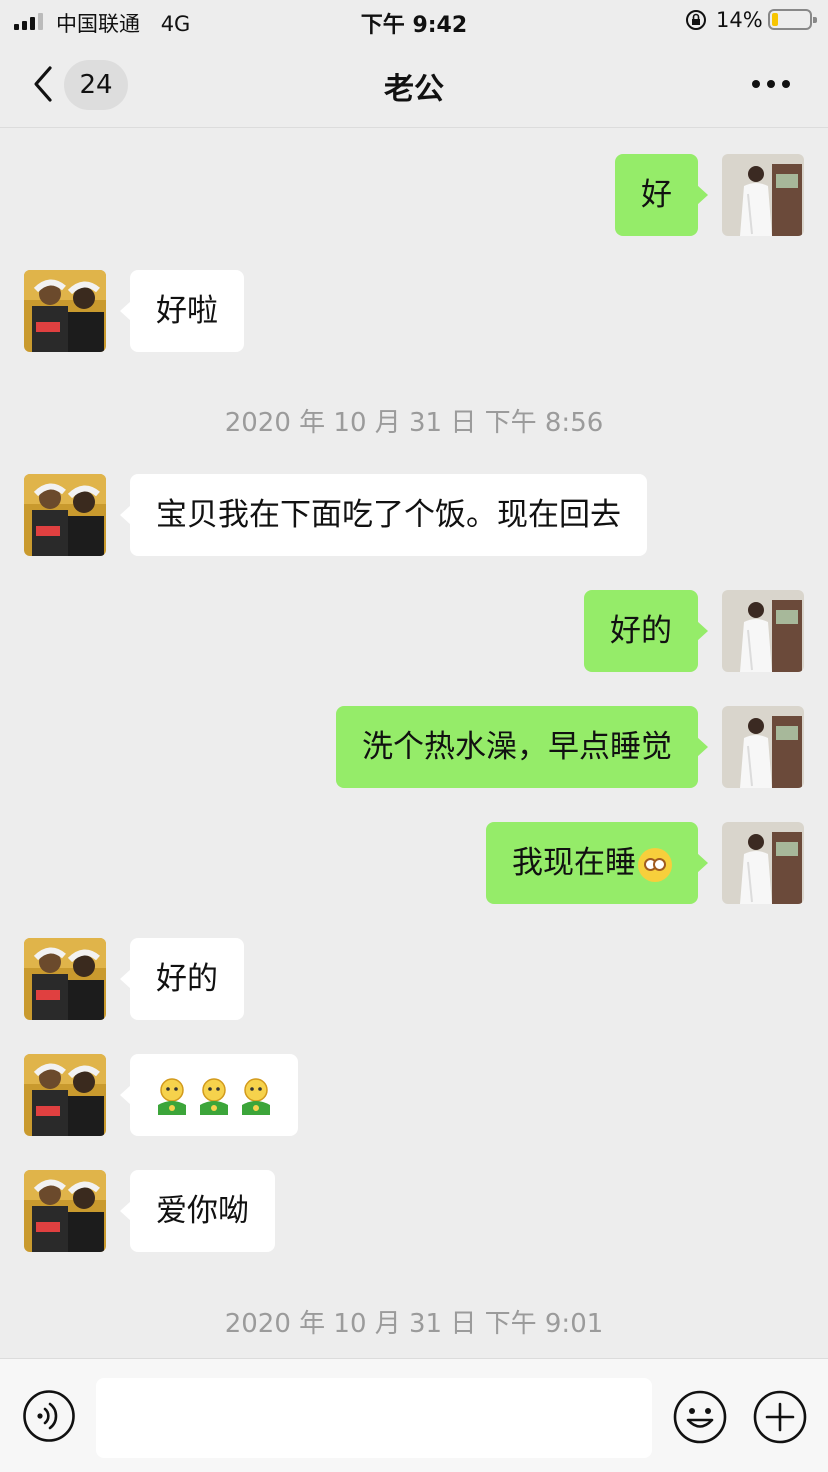 Image resolution: width=828 pixels, height=1472 pixels. What do you see at coordinates (182, 979) in the screenshot?
I see `message-bubble-incoming: 好的` at bounding box center [182, 979].